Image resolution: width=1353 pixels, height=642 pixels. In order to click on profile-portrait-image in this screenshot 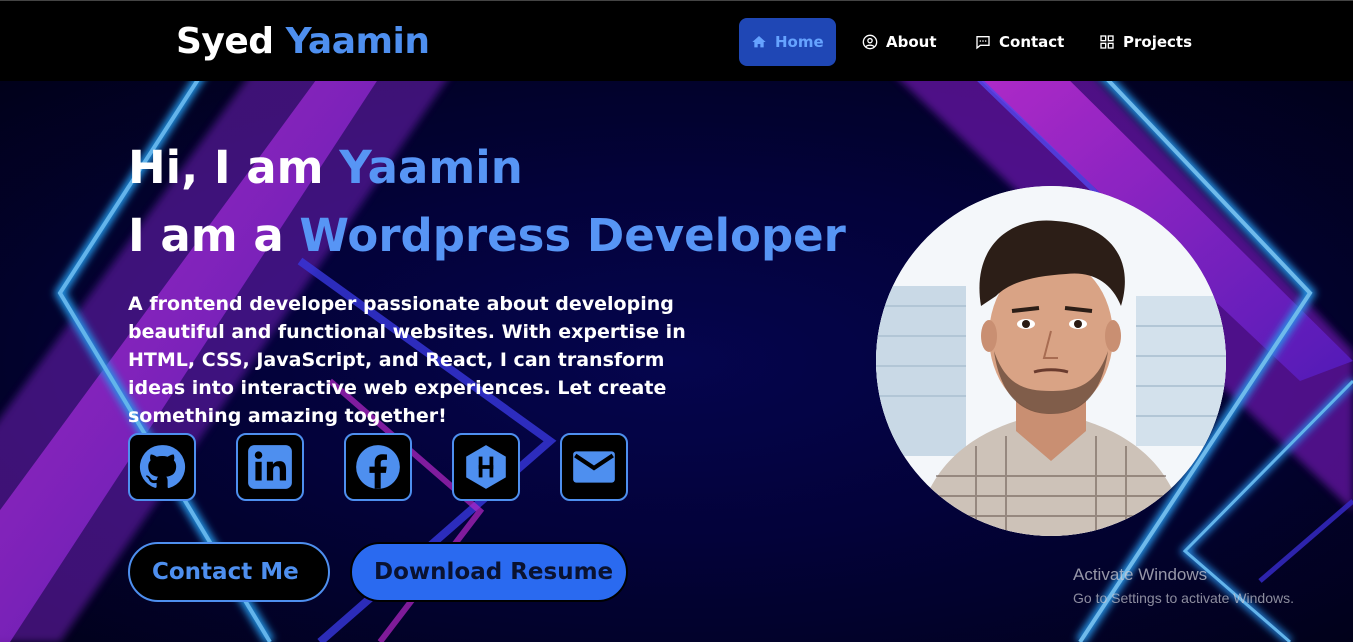, I will do `click(1051, 361)`.